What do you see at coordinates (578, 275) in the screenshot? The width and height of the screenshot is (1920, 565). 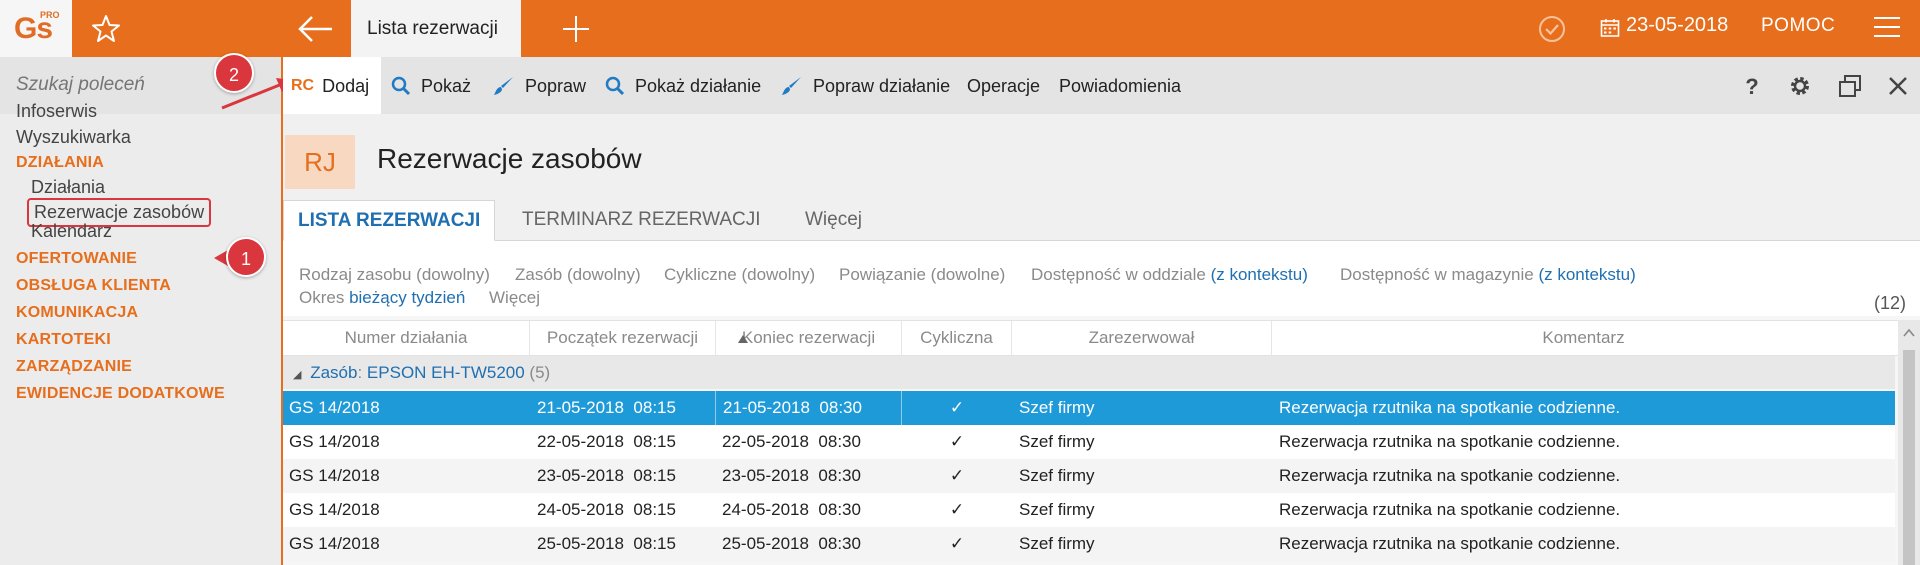 I see `filter-resource: Zasób (dowolny)` at bounding box center [578, 275].